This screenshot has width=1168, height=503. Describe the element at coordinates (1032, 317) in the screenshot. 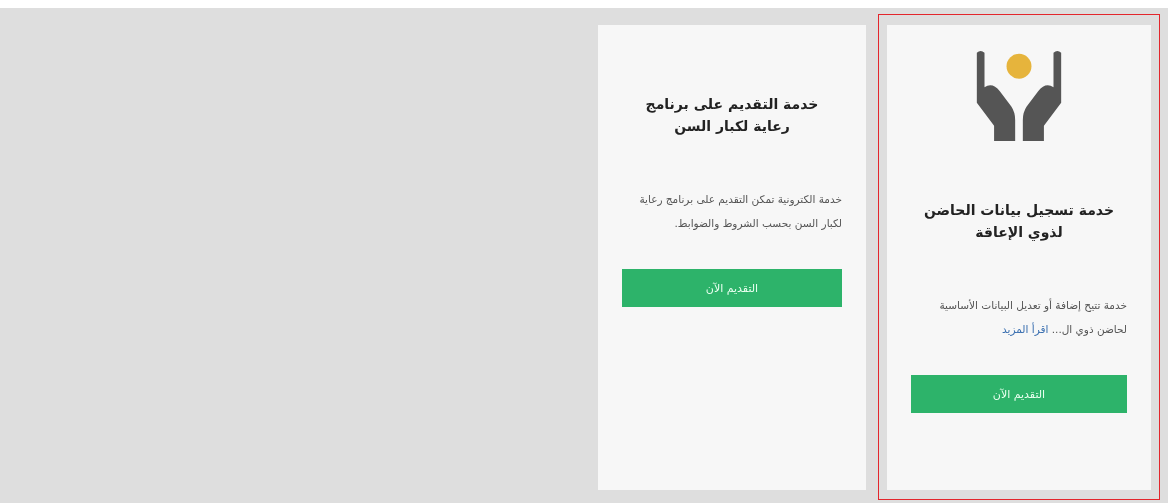

I see `card-description: خدمة تتيح إضافة أو تعديل البيانات الأساسية لحاضن ذوي ال... اقرأ المزيد` at that location.